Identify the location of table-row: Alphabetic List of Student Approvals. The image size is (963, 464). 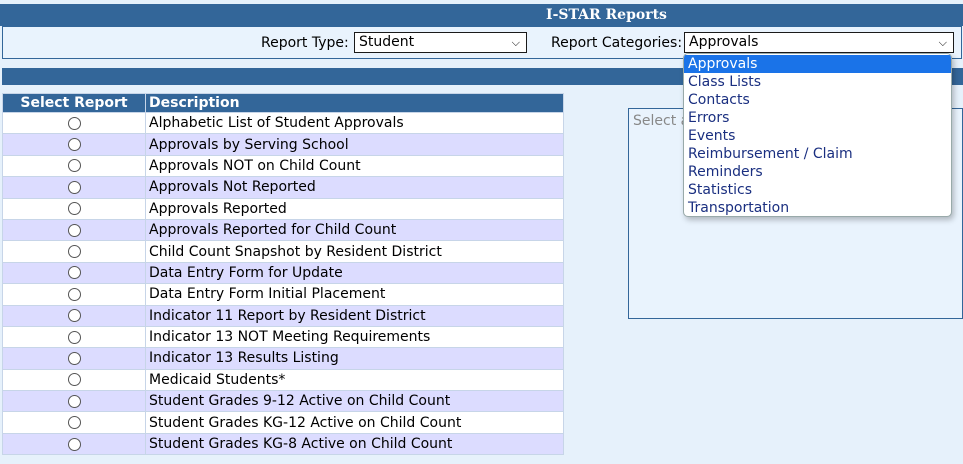
(283, 123).